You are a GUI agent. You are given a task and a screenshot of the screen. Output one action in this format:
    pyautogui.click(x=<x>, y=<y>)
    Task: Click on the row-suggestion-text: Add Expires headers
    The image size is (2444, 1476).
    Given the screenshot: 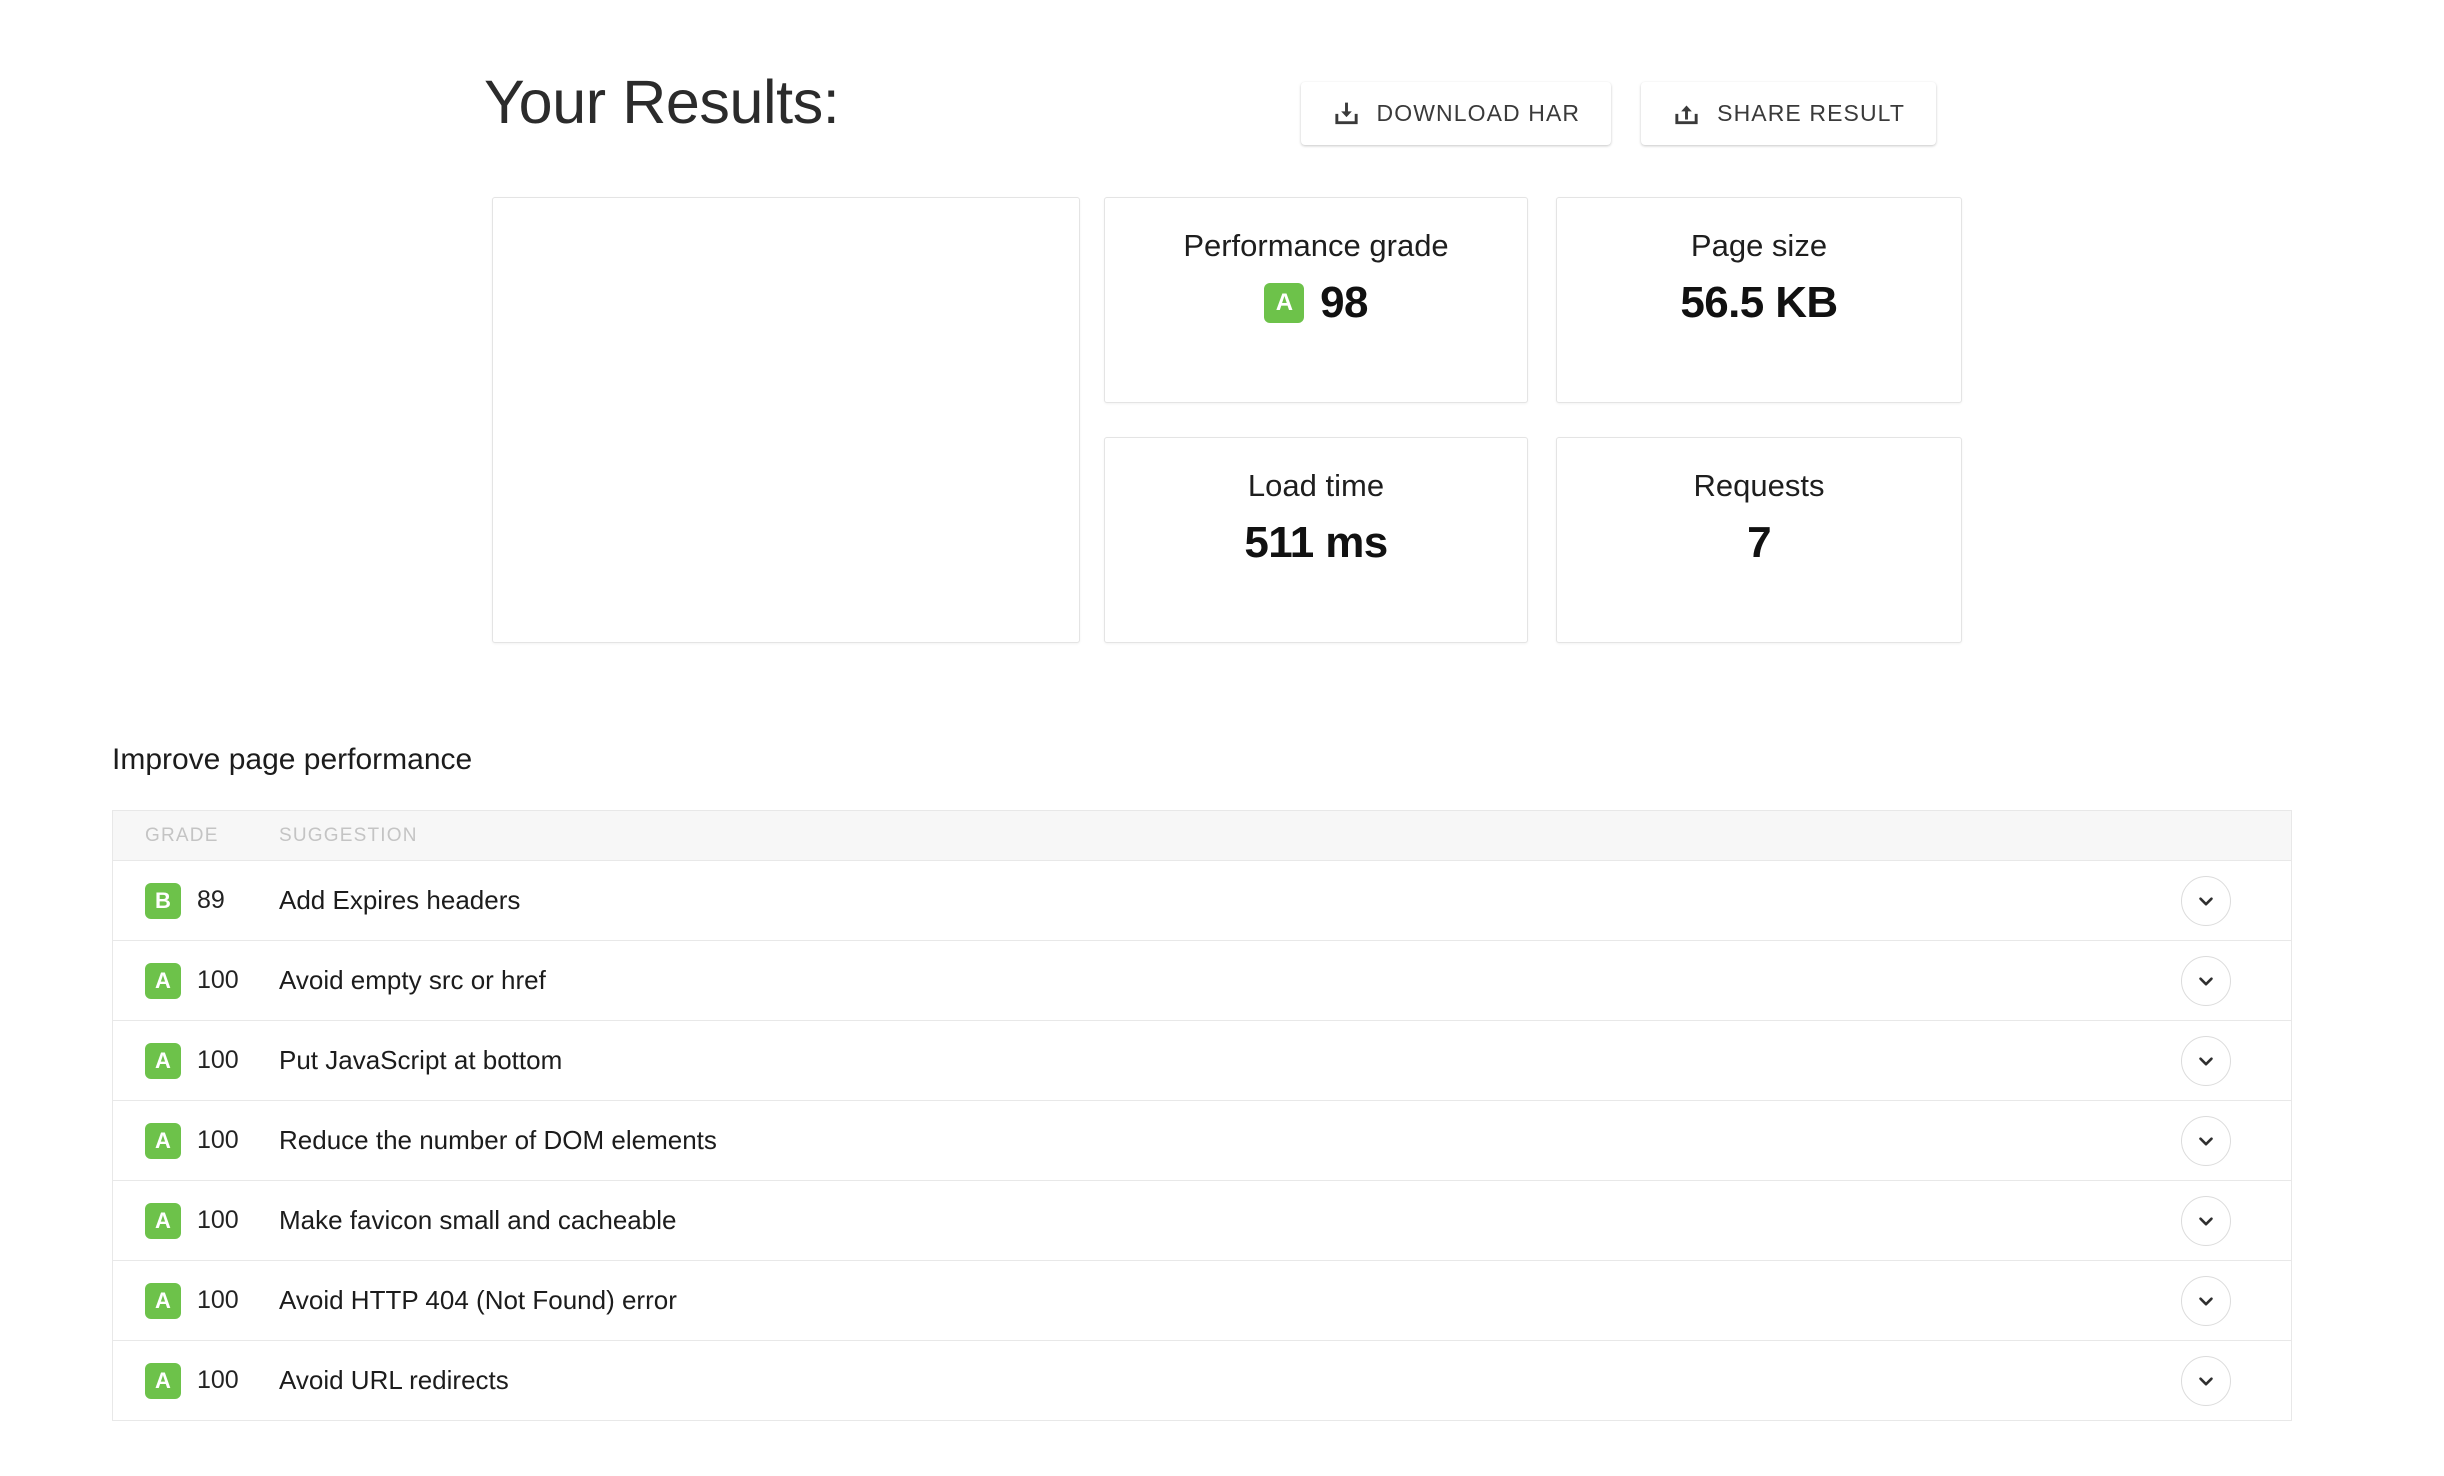 What is the action you would take?
    pyautogui.click(x=400, y=900)
    